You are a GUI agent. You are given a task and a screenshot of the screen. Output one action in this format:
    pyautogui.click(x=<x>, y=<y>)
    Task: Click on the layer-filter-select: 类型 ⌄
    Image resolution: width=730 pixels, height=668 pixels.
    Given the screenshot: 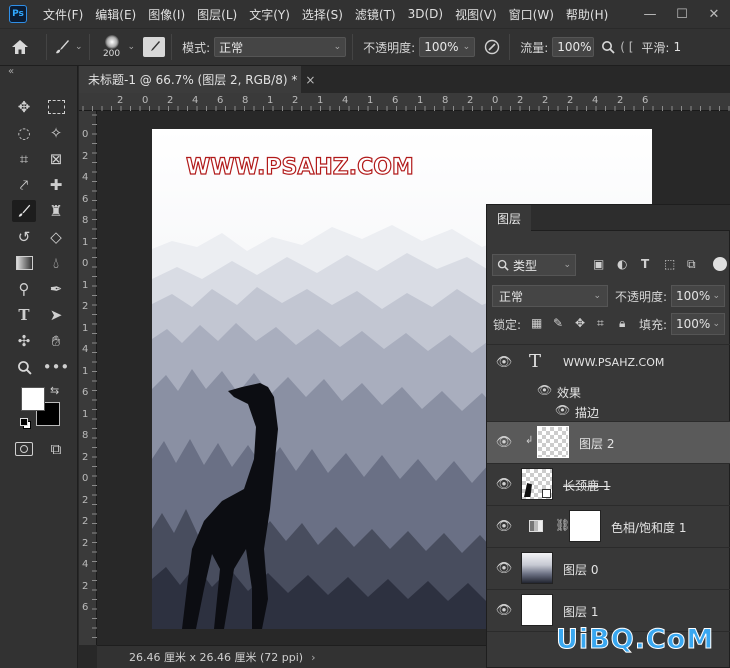 What is the action you would take?
    pyautogui.click(x=534, y=265)
    